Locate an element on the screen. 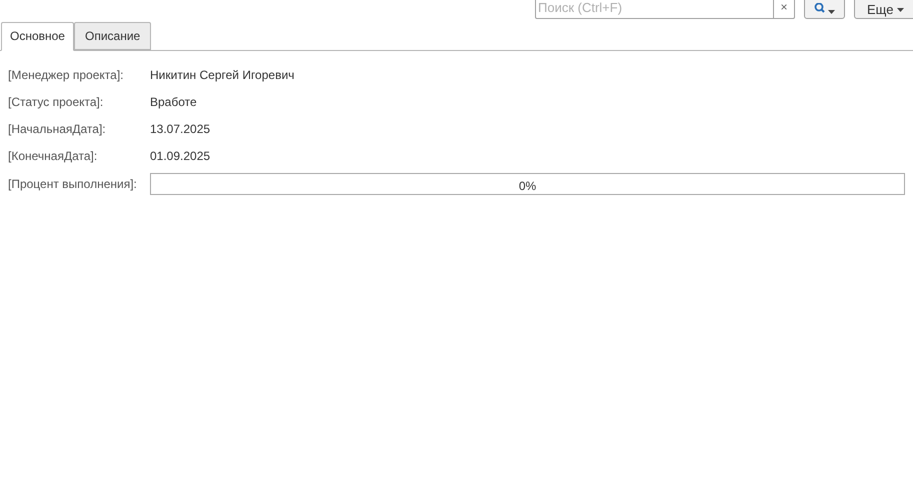 Image resolution: width=913 pixels, height=477 pixels. field-value: Вработе is located at coordinates (173, 102).